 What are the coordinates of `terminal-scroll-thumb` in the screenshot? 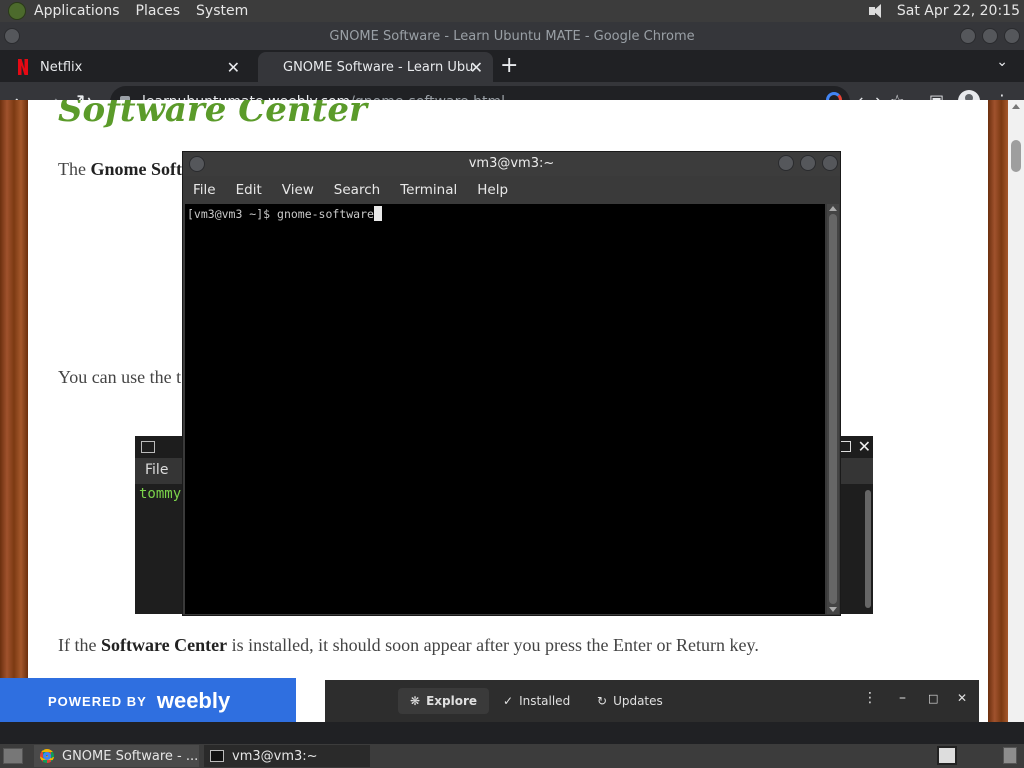 It's located at (833, 409).